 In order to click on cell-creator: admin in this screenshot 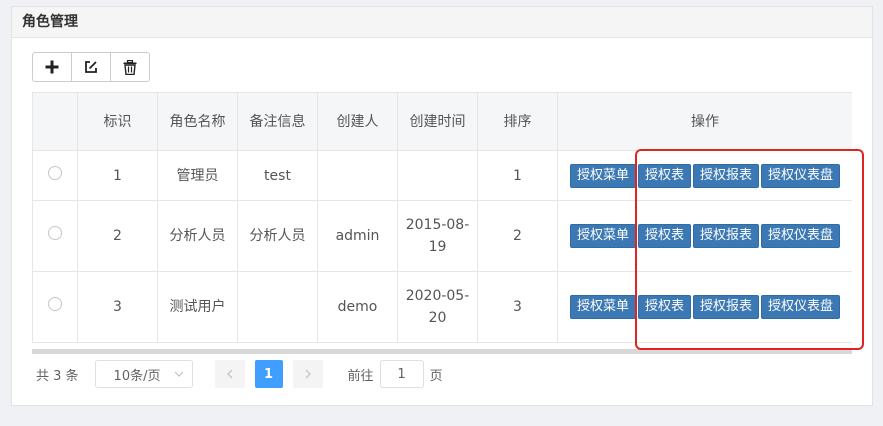, I will do `click(357, 236)`.